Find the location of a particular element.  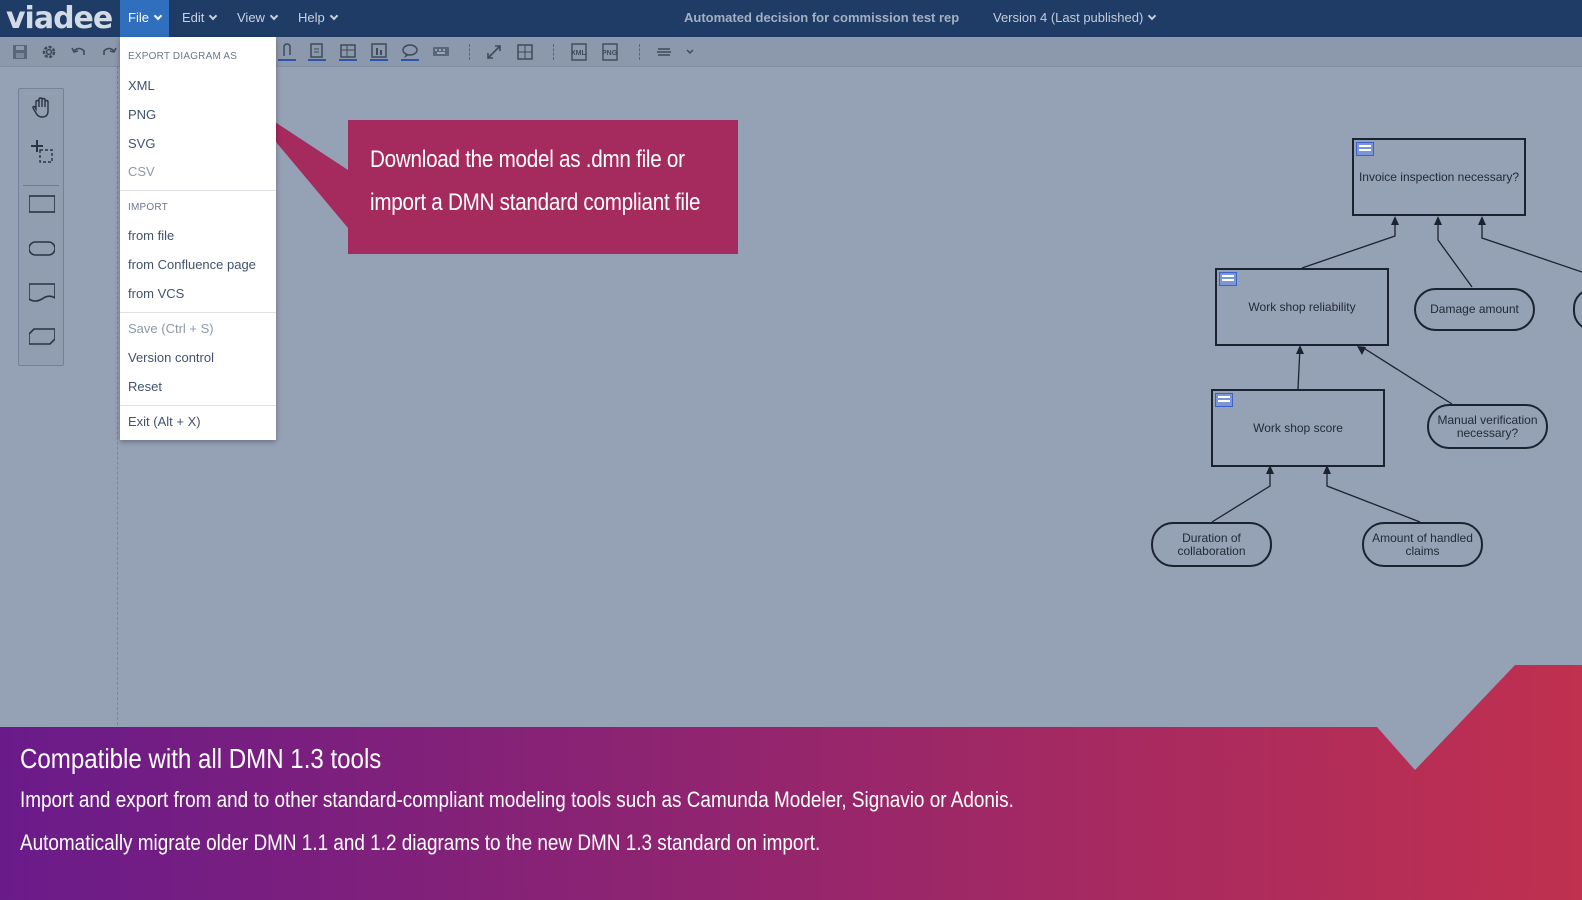

menu-item-exit: Exit (Alt + X) is located at coordinates (164, 421).